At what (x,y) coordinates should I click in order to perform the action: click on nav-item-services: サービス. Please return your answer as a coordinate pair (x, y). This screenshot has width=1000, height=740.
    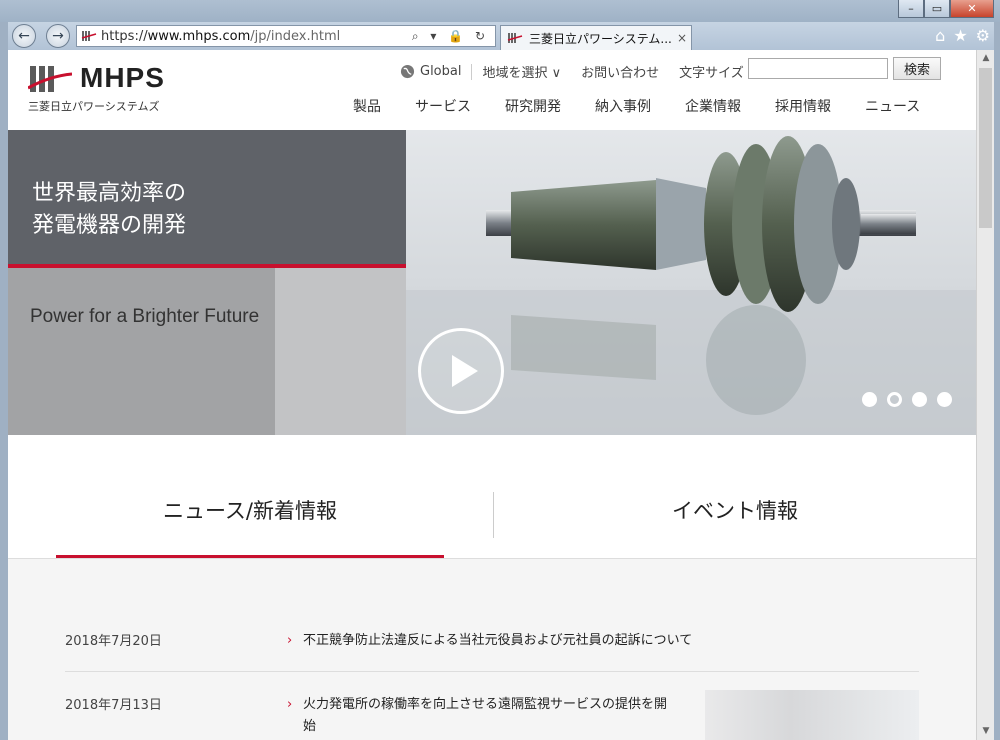
    Looking at the image, I should click on (443, 106).